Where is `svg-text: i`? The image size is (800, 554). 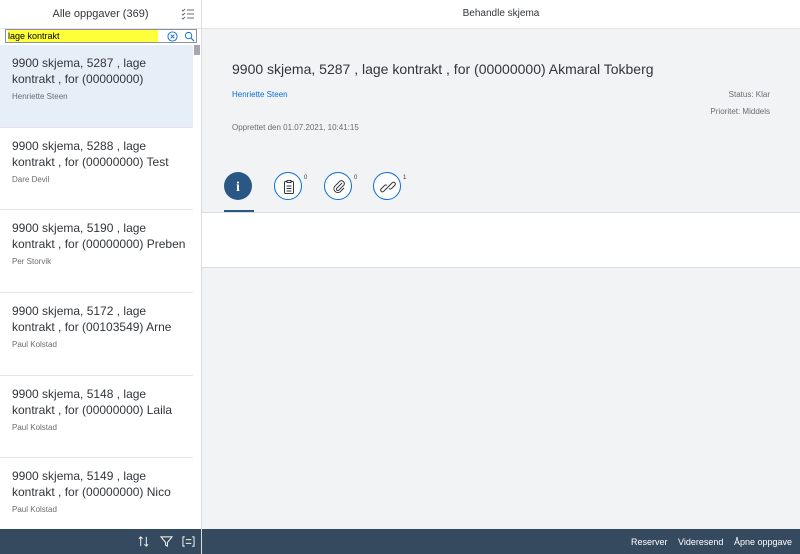
svg-text: i is located at coordinates (238, 187).